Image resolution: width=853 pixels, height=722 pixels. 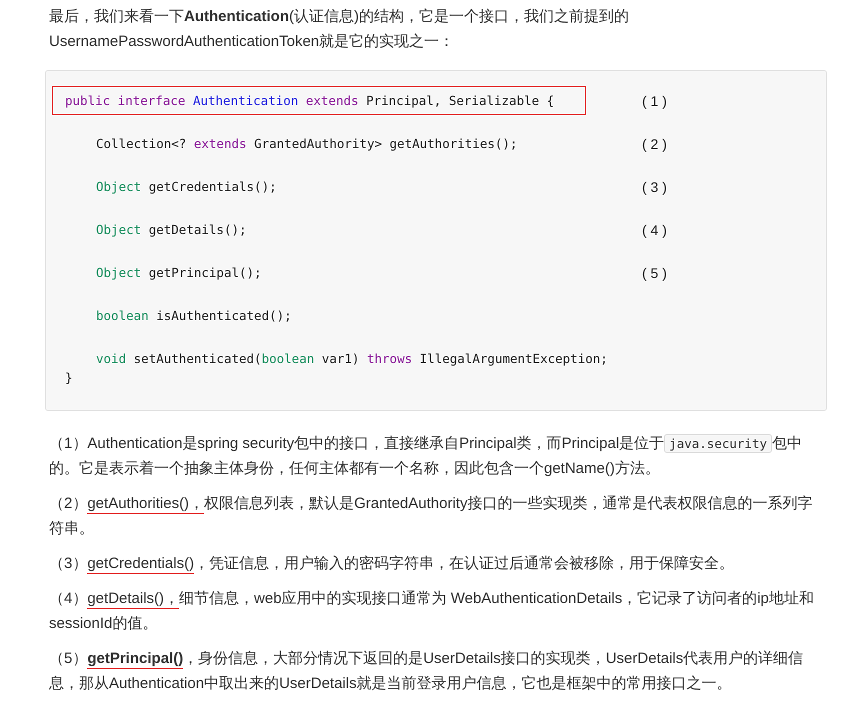 I want to click on intro-paragraph: 最后，我们来看一下Authentication(认证信息)的结构，它是一个接口，我们之前提到的UsernamePasswordAuthenticationToken就是它的实现之一：, so click(x=339, y=29).